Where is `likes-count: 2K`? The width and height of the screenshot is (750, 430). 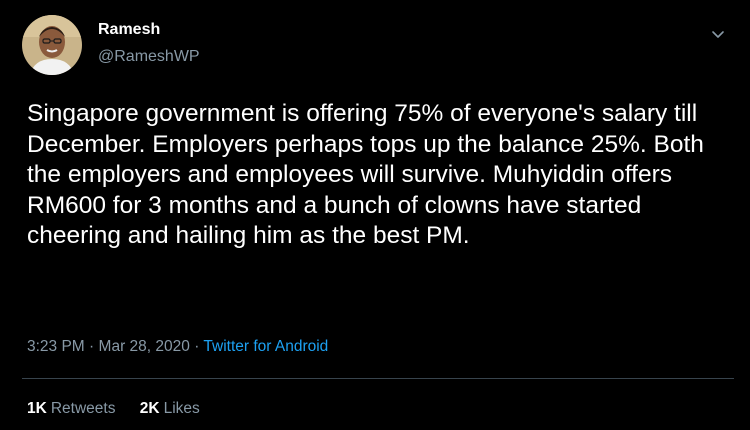
likes-count: 2K is located at coordinates (149, 408).